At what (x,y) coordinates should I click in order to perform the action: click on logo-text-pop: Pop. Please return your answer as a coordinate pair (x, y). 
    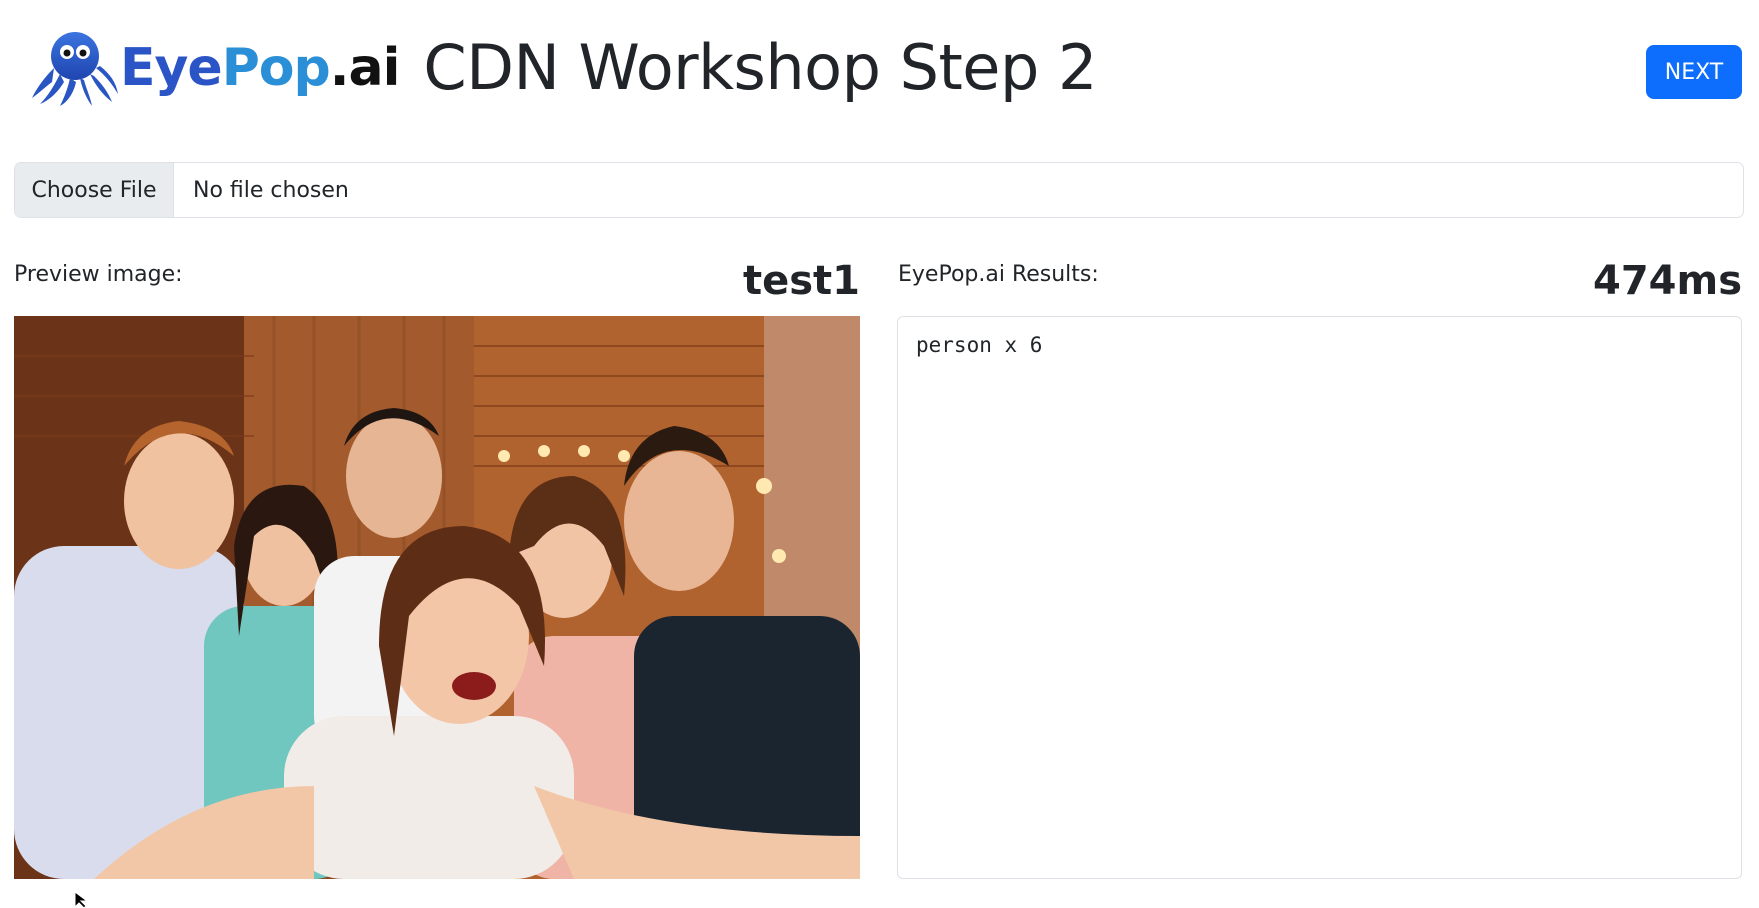
    Looking at the image, I should click on (276, 68).